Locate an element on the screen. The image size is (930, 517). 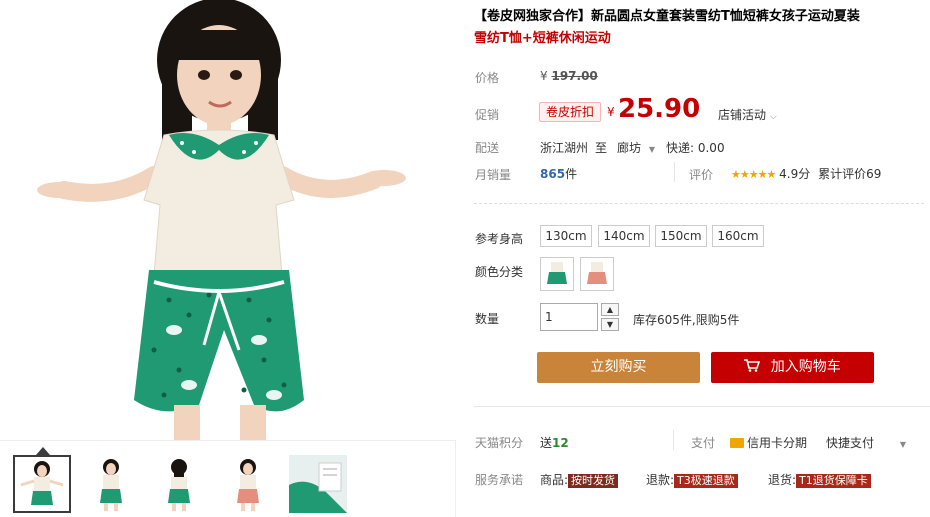
rating-score: 4.9分 is located at coordinates (795, 174).